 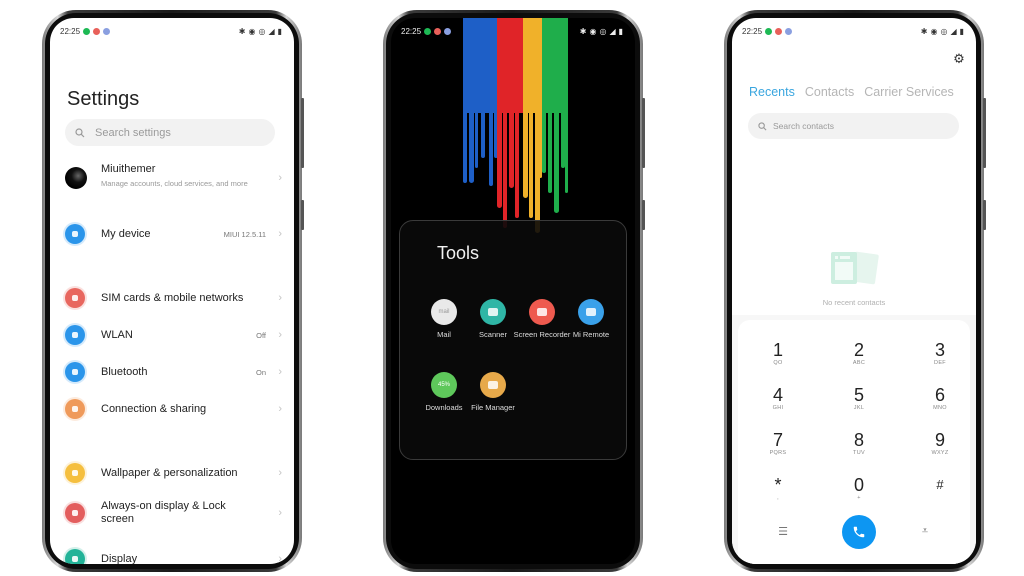 I want to click on wallpaper-icon, so click(x=75, y=473).